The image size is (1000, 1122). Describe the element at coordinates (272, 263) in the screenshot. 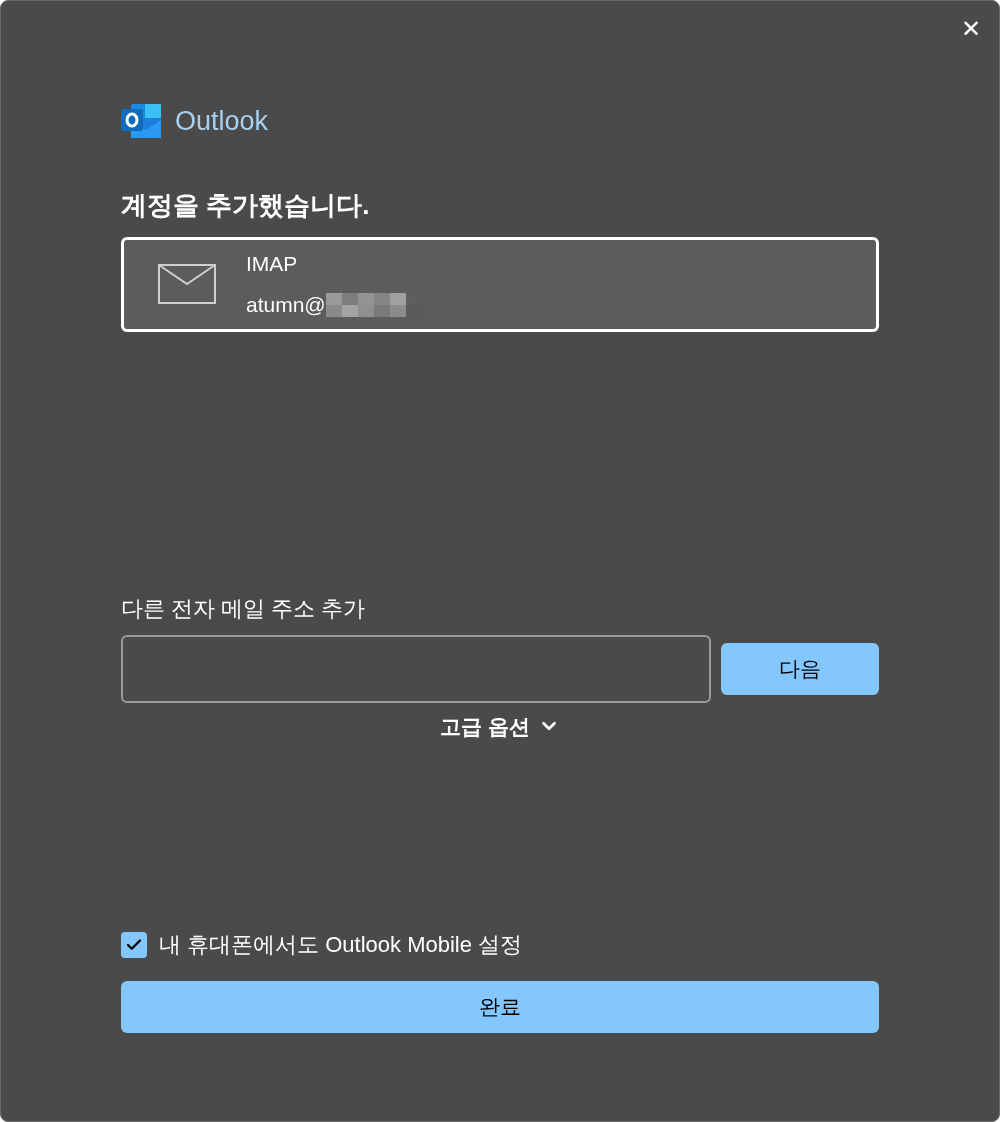

I see `account-type: IMAP` at that location.